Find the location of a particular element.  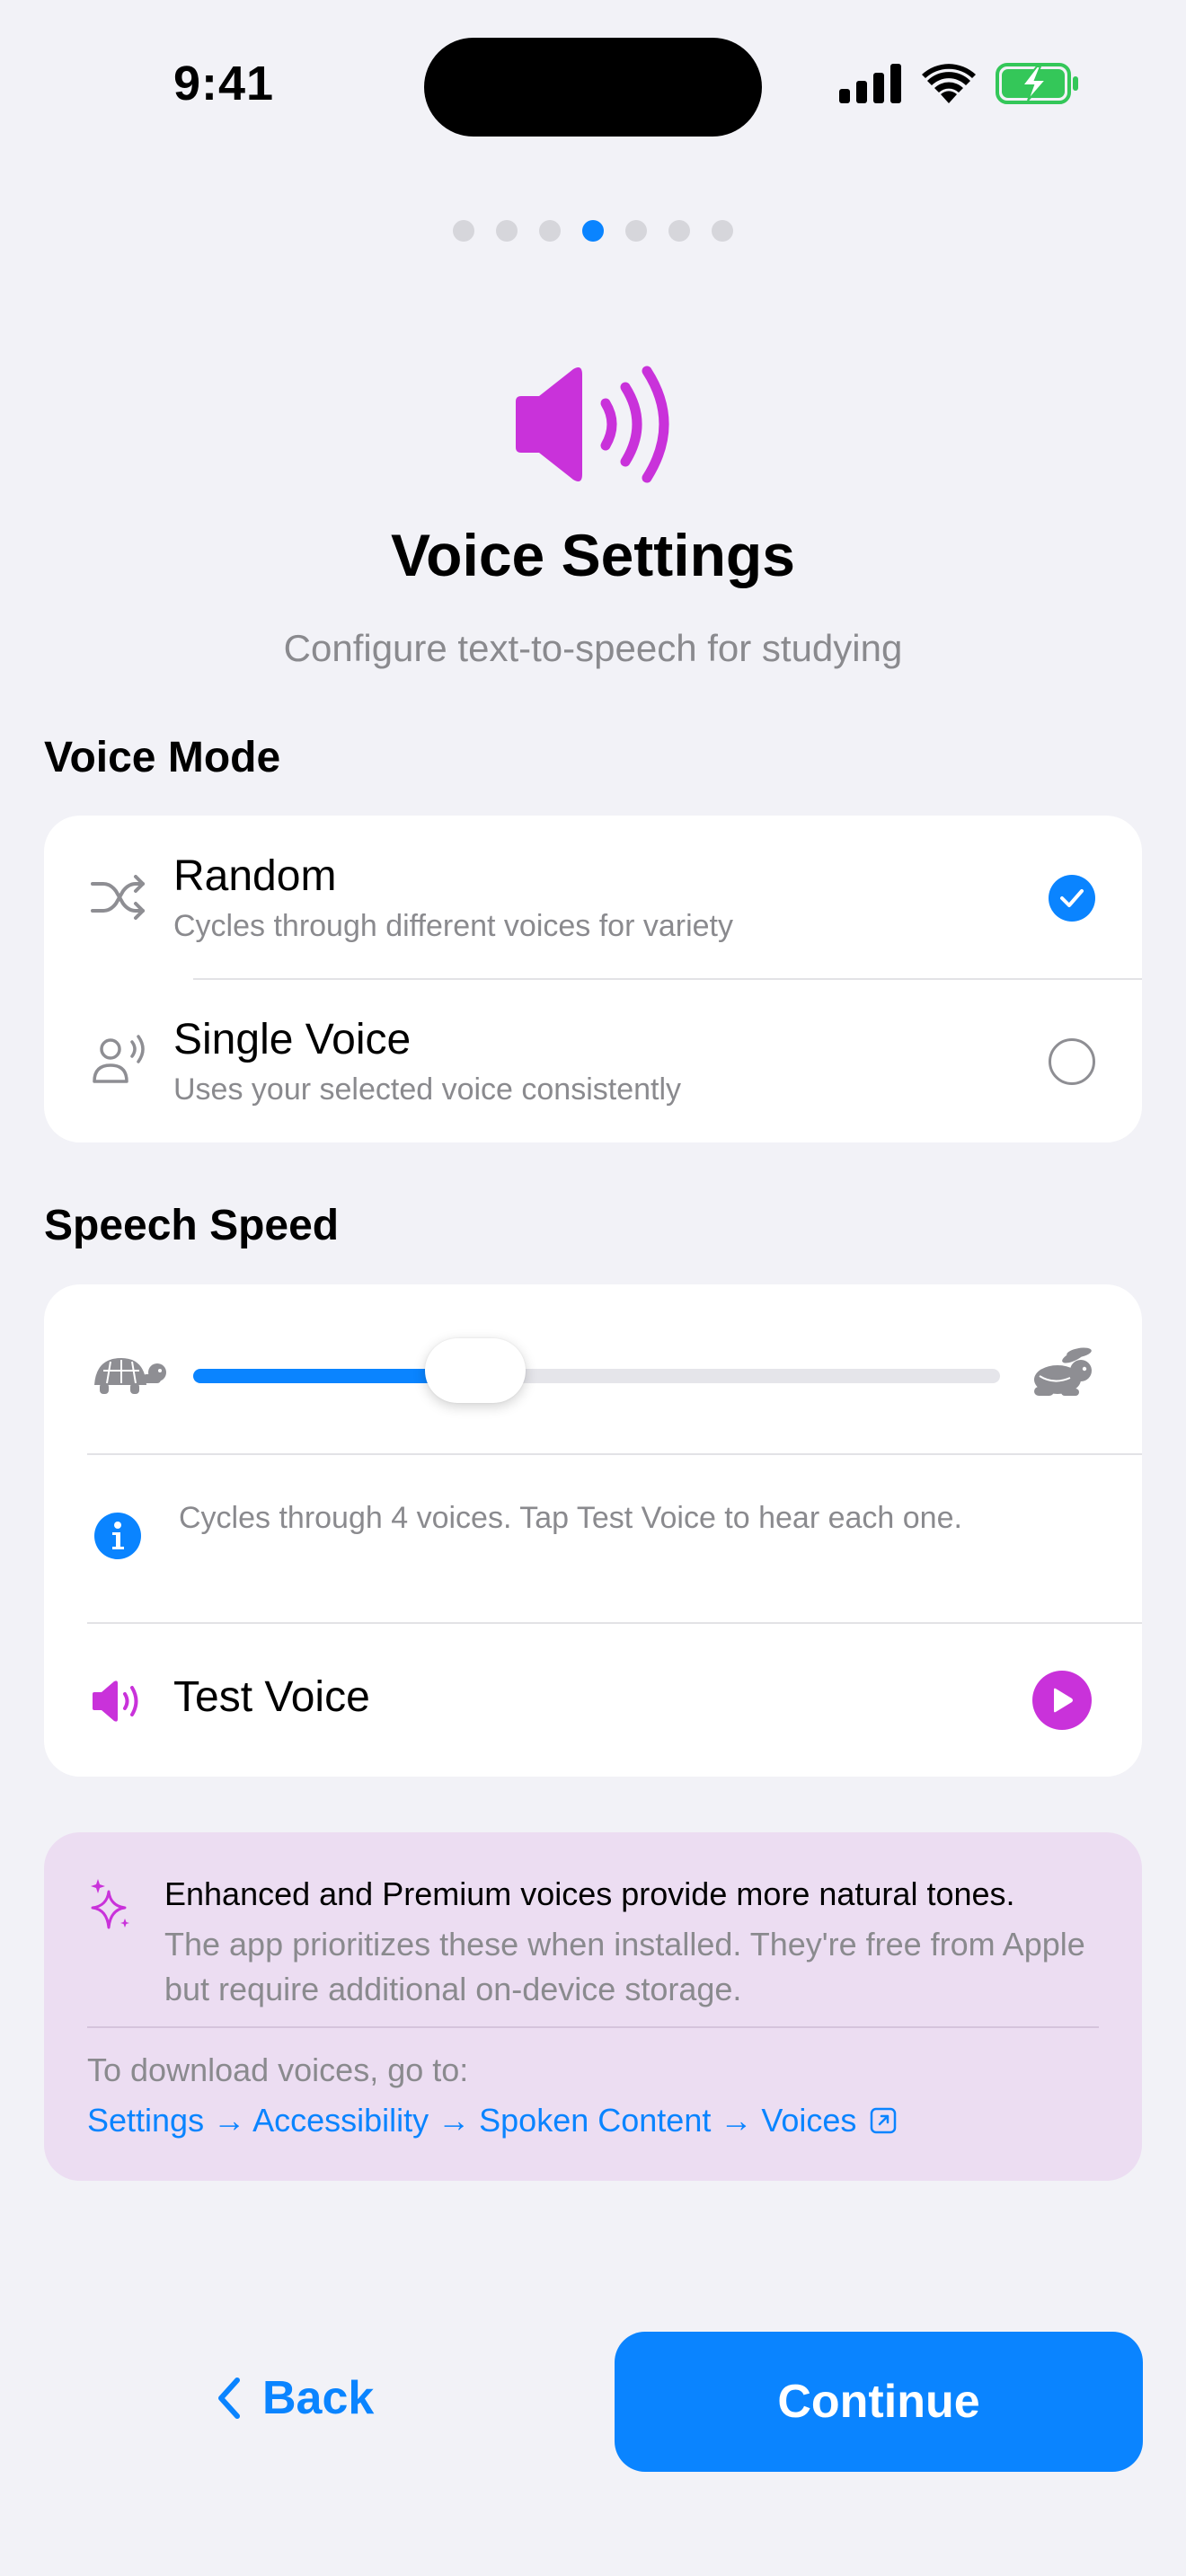

single-voice-radio-unchecked is located at coordinates (1072, 1061).